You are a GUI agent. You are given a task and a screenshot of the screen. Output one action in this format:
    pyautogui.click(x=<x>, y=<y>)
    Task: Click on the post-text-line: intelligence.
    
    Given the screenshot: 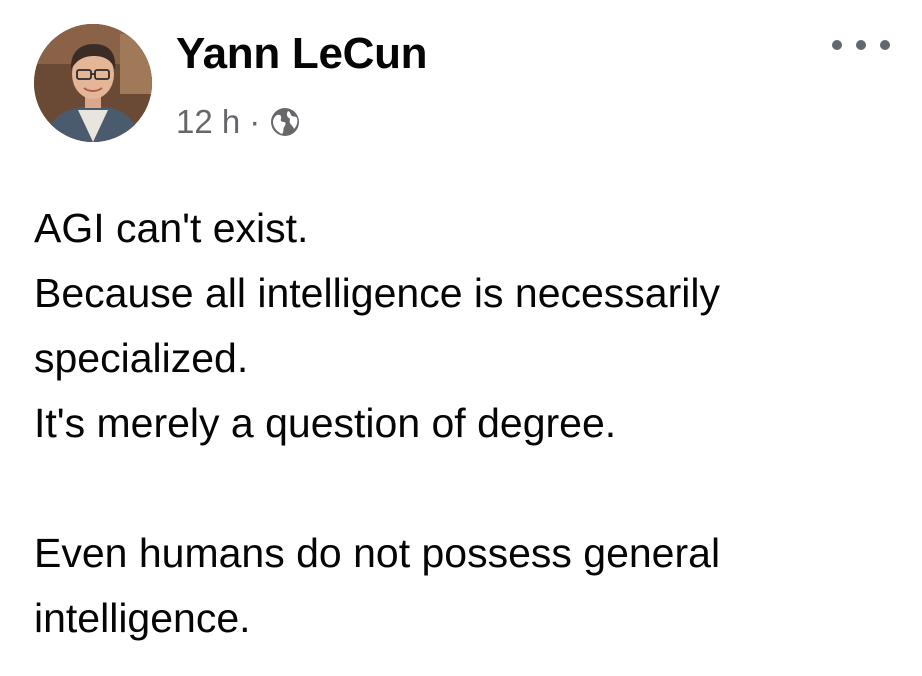 What is the action you would take?
    pyautogui.click(x=142, y=618)
    